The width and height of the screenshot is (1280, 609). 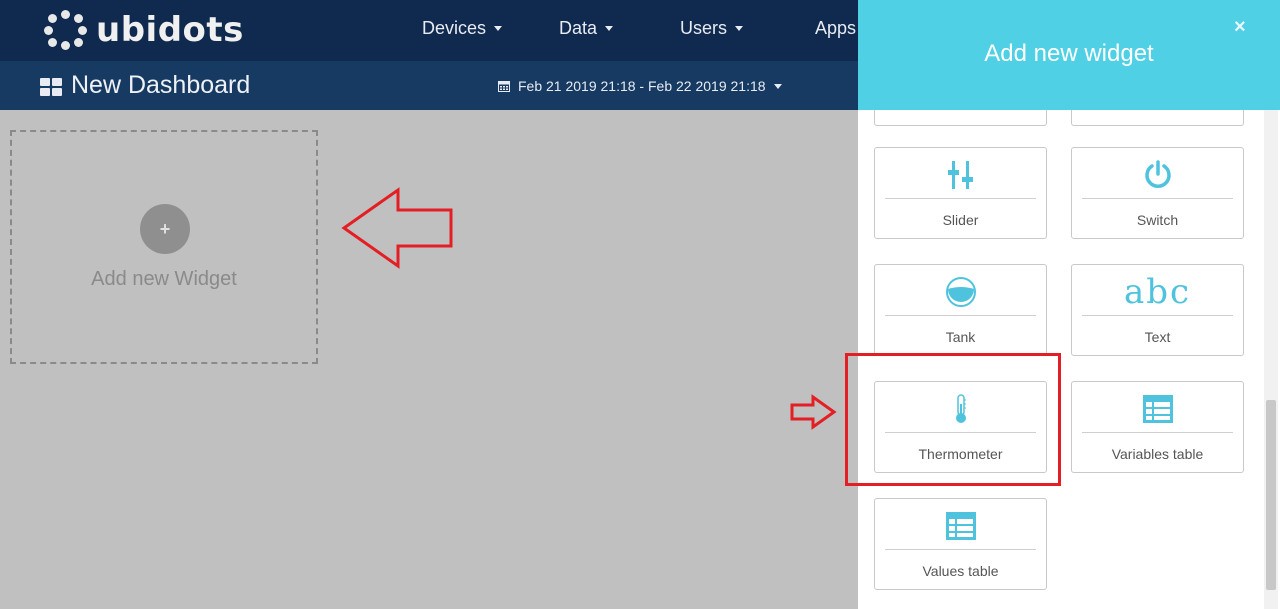 I want to click on widget-label: Switch, so click(x=1157, y=220).